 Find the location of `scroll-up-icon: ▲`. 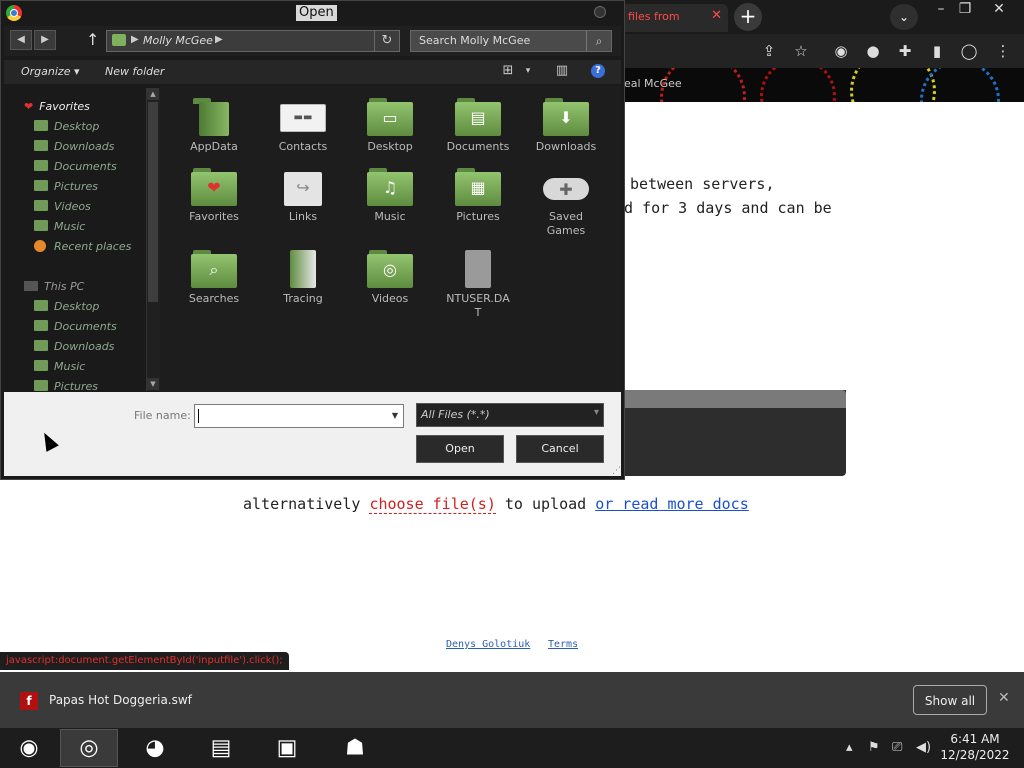

scroll-up-icon: ▲ is located at coordinates (153, 94).